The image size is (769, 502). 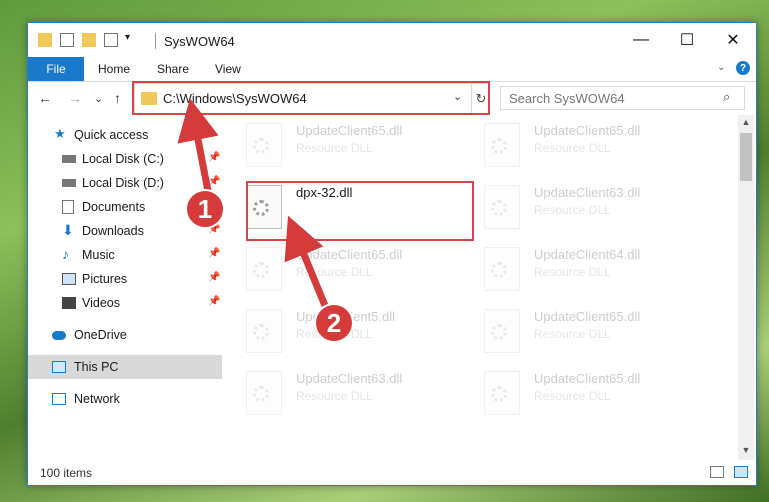 I want to click on annotation-arrows, so click(x=254, y=206).